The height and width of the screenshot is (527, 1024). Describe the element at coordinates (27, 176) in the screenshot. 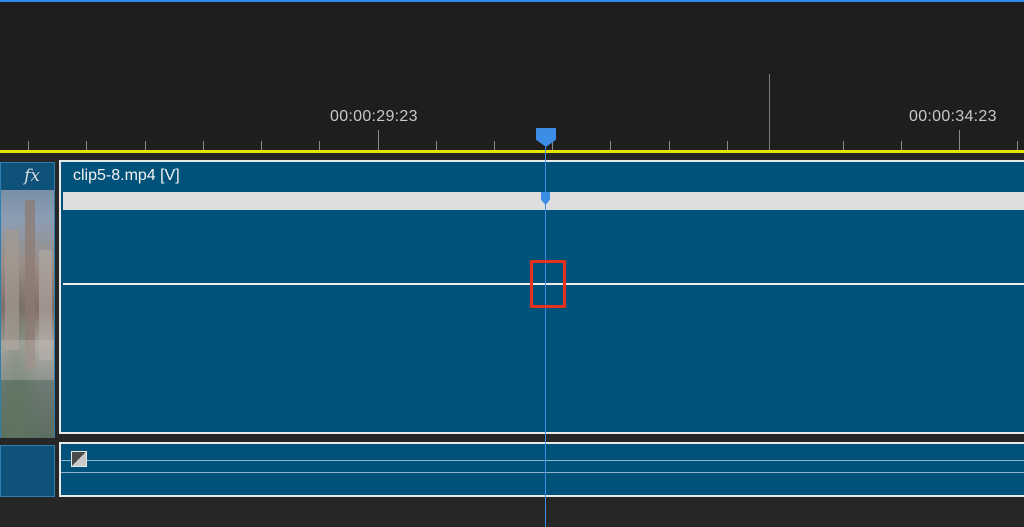

I see `fx-icon: fx` at that location.